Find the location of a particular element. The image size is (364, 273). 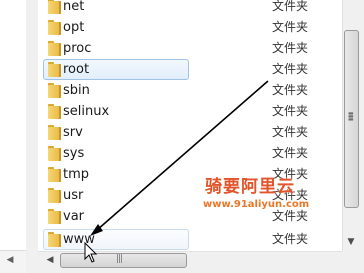

watermark-url: www.91aliyun.com is located at coordinates (256, 204).